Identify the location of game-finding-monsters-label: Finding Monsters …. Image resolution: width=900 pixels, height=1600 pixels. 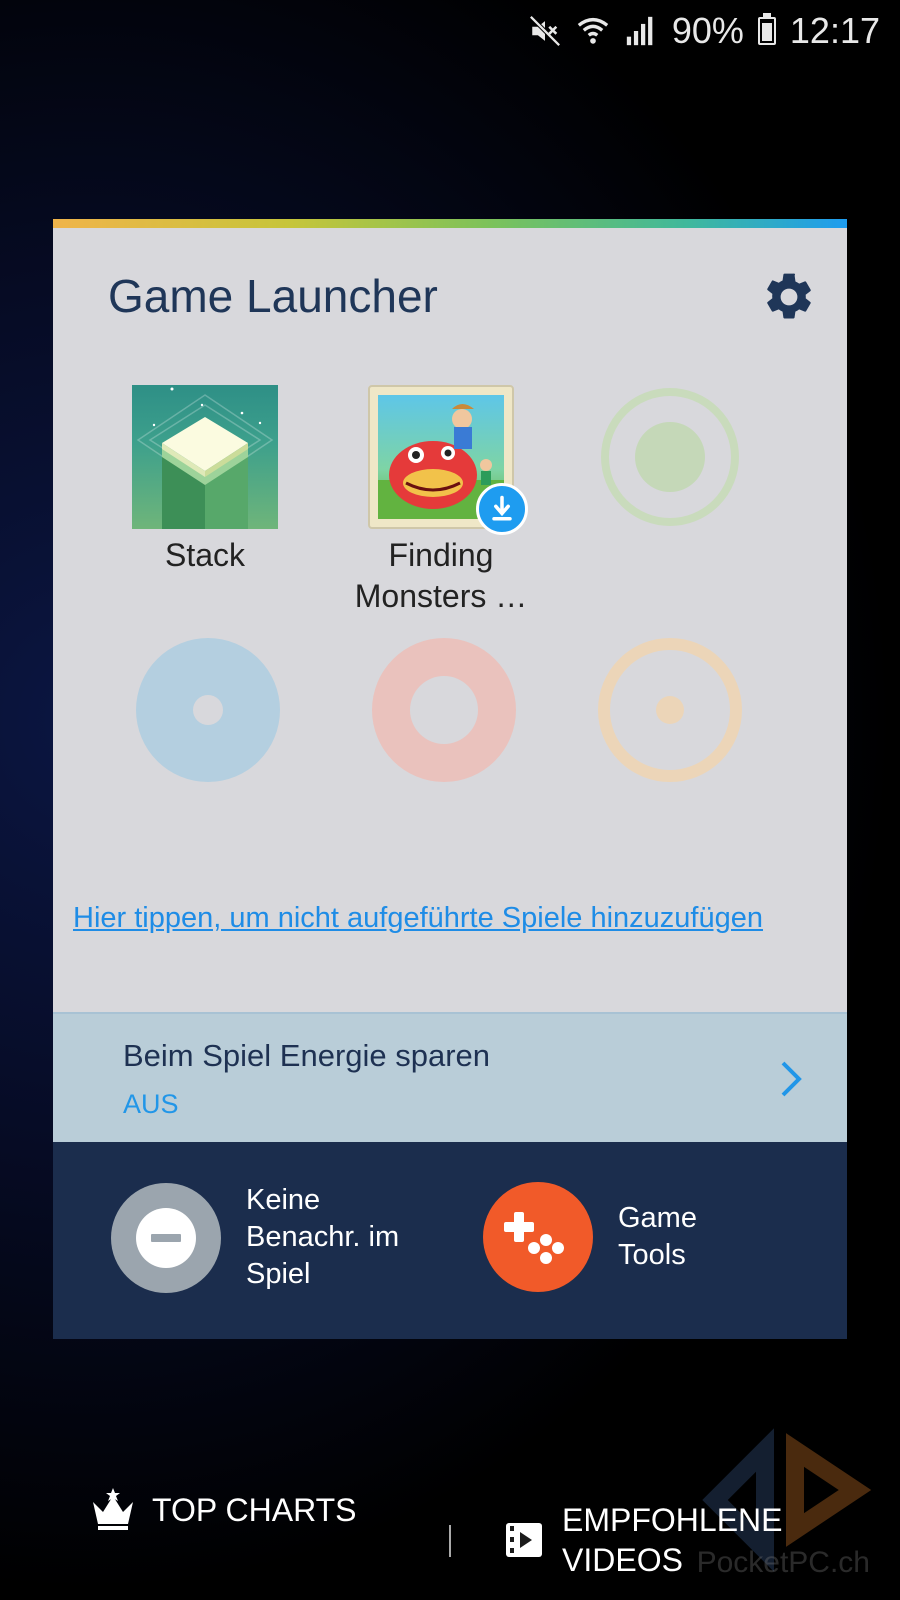
(441, 575).